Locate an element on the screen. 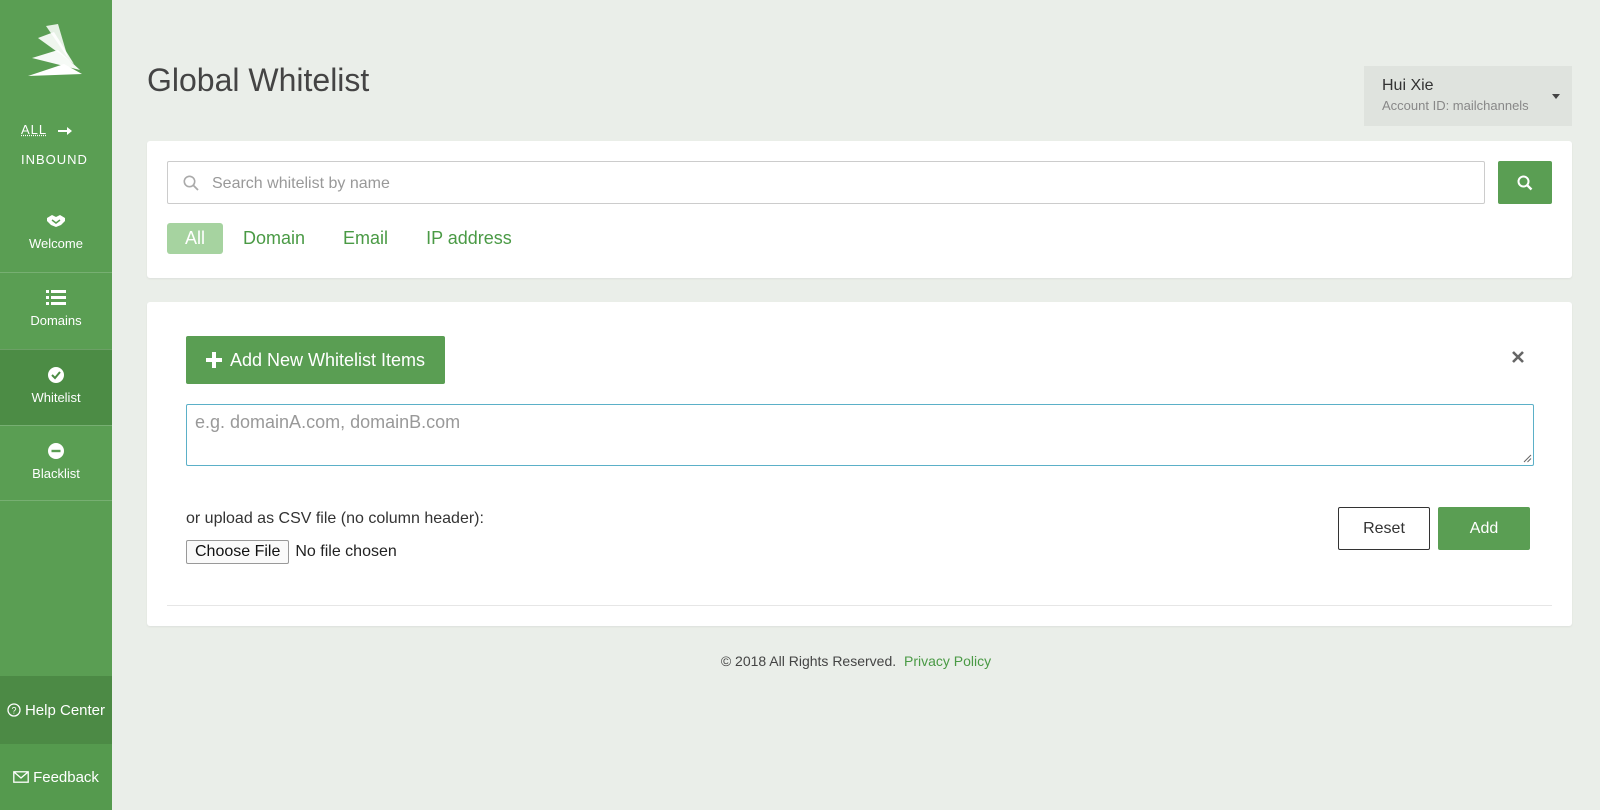 This screenshot has width=1600, height=810. filter-email: Email is located at coordinates (365, 238).